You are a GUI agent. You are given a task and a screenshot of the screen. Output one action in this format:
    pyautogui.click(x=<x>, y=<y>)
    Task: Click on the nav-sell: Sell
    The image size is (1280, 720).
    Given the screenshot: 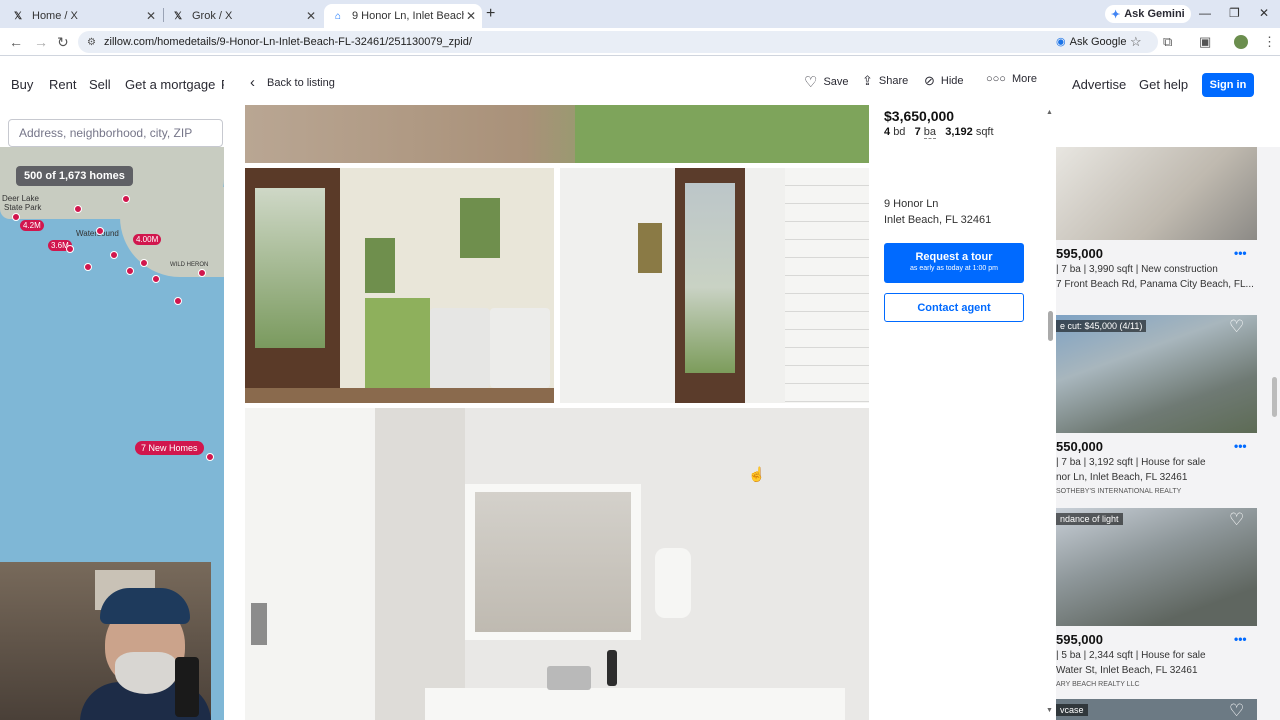 What is the action you would take?
    pyautogui.click(x=100, y=84)
    